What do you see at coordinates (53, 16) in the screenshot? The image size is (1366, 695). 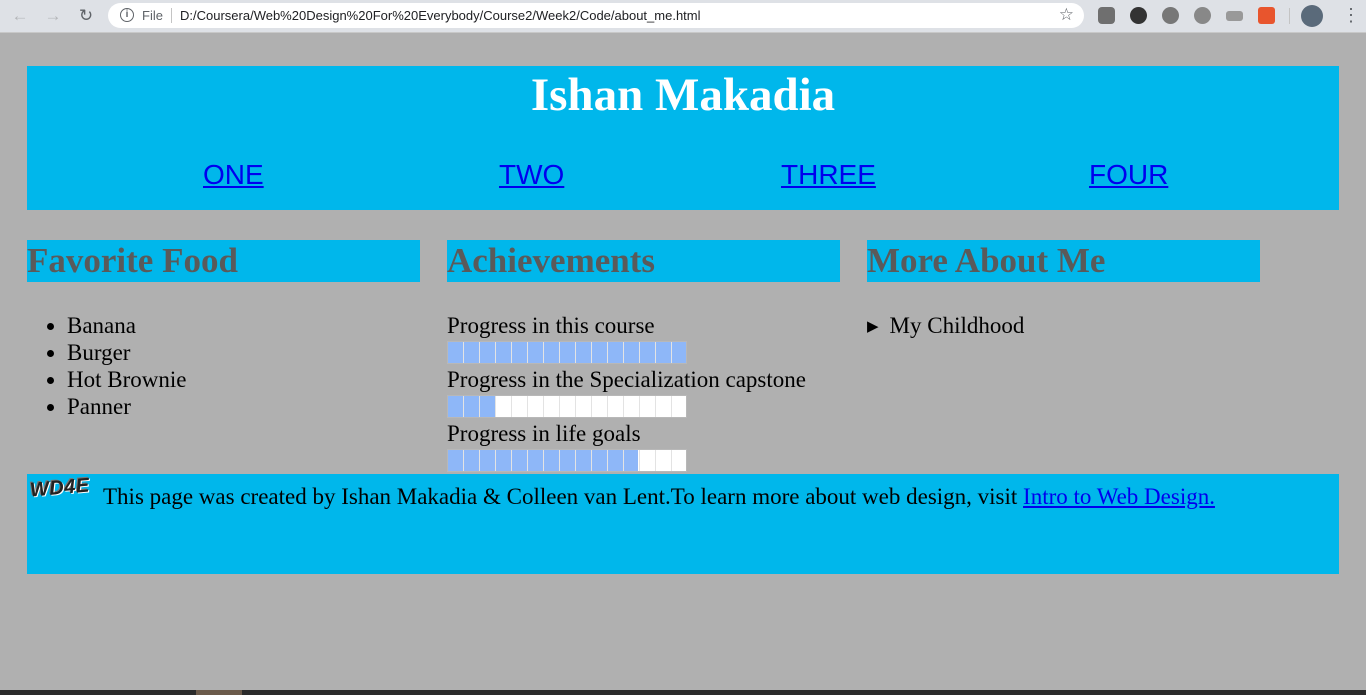 I see `forward-arrow-icon: →` at bounding box center [53, 16].